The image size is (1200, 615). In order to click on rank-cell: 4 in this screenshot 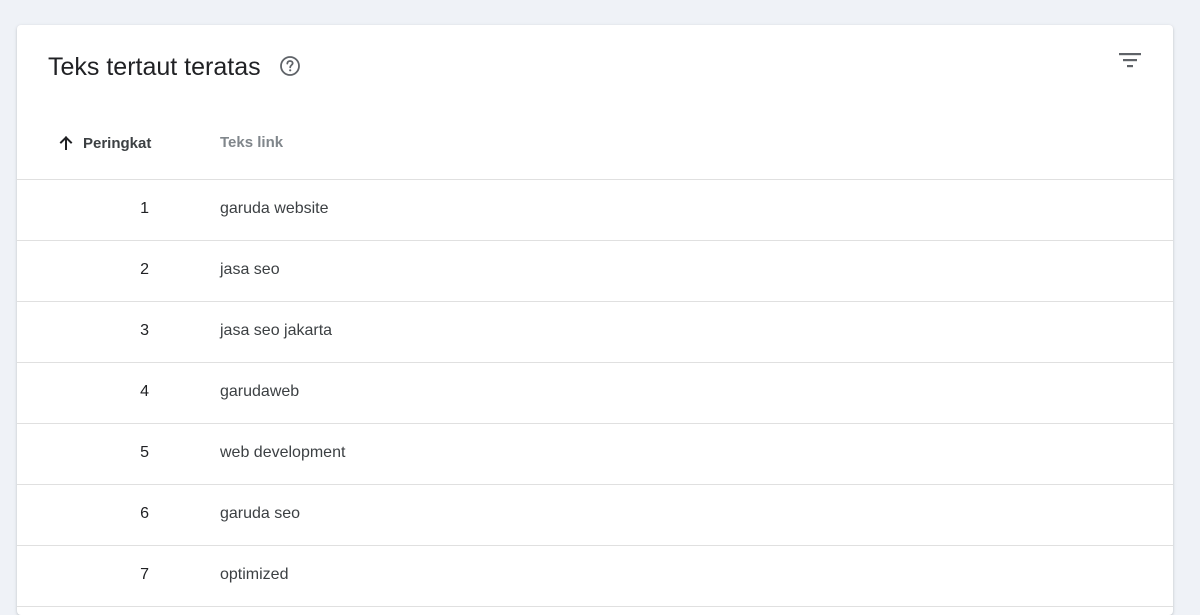, I will do `click(144, 391)`.